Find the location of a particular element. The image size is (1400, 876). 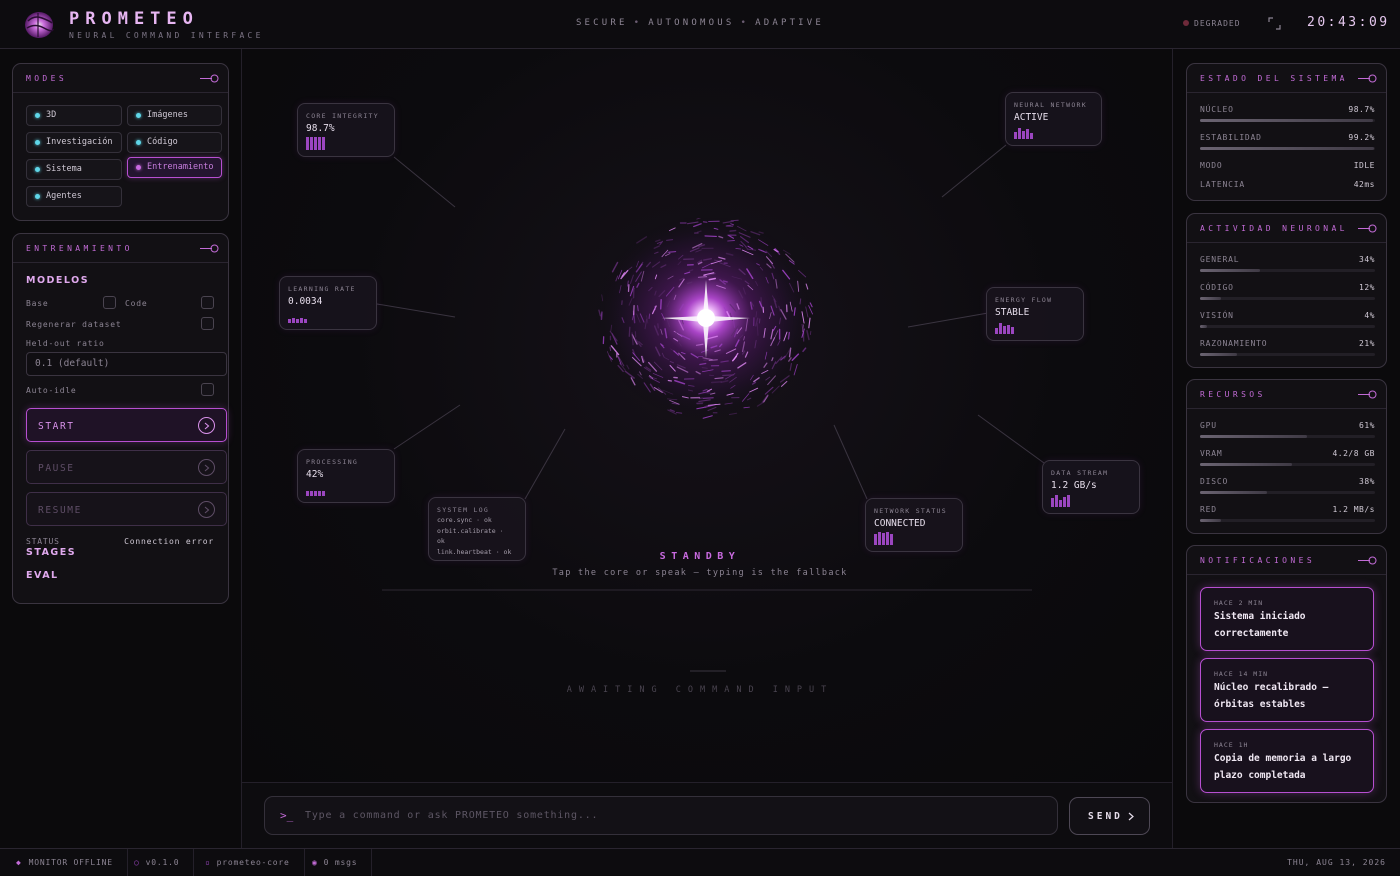

brand-subtitle: NEURAL COMMAND INTERFACE is located at coordinates (166, 35).